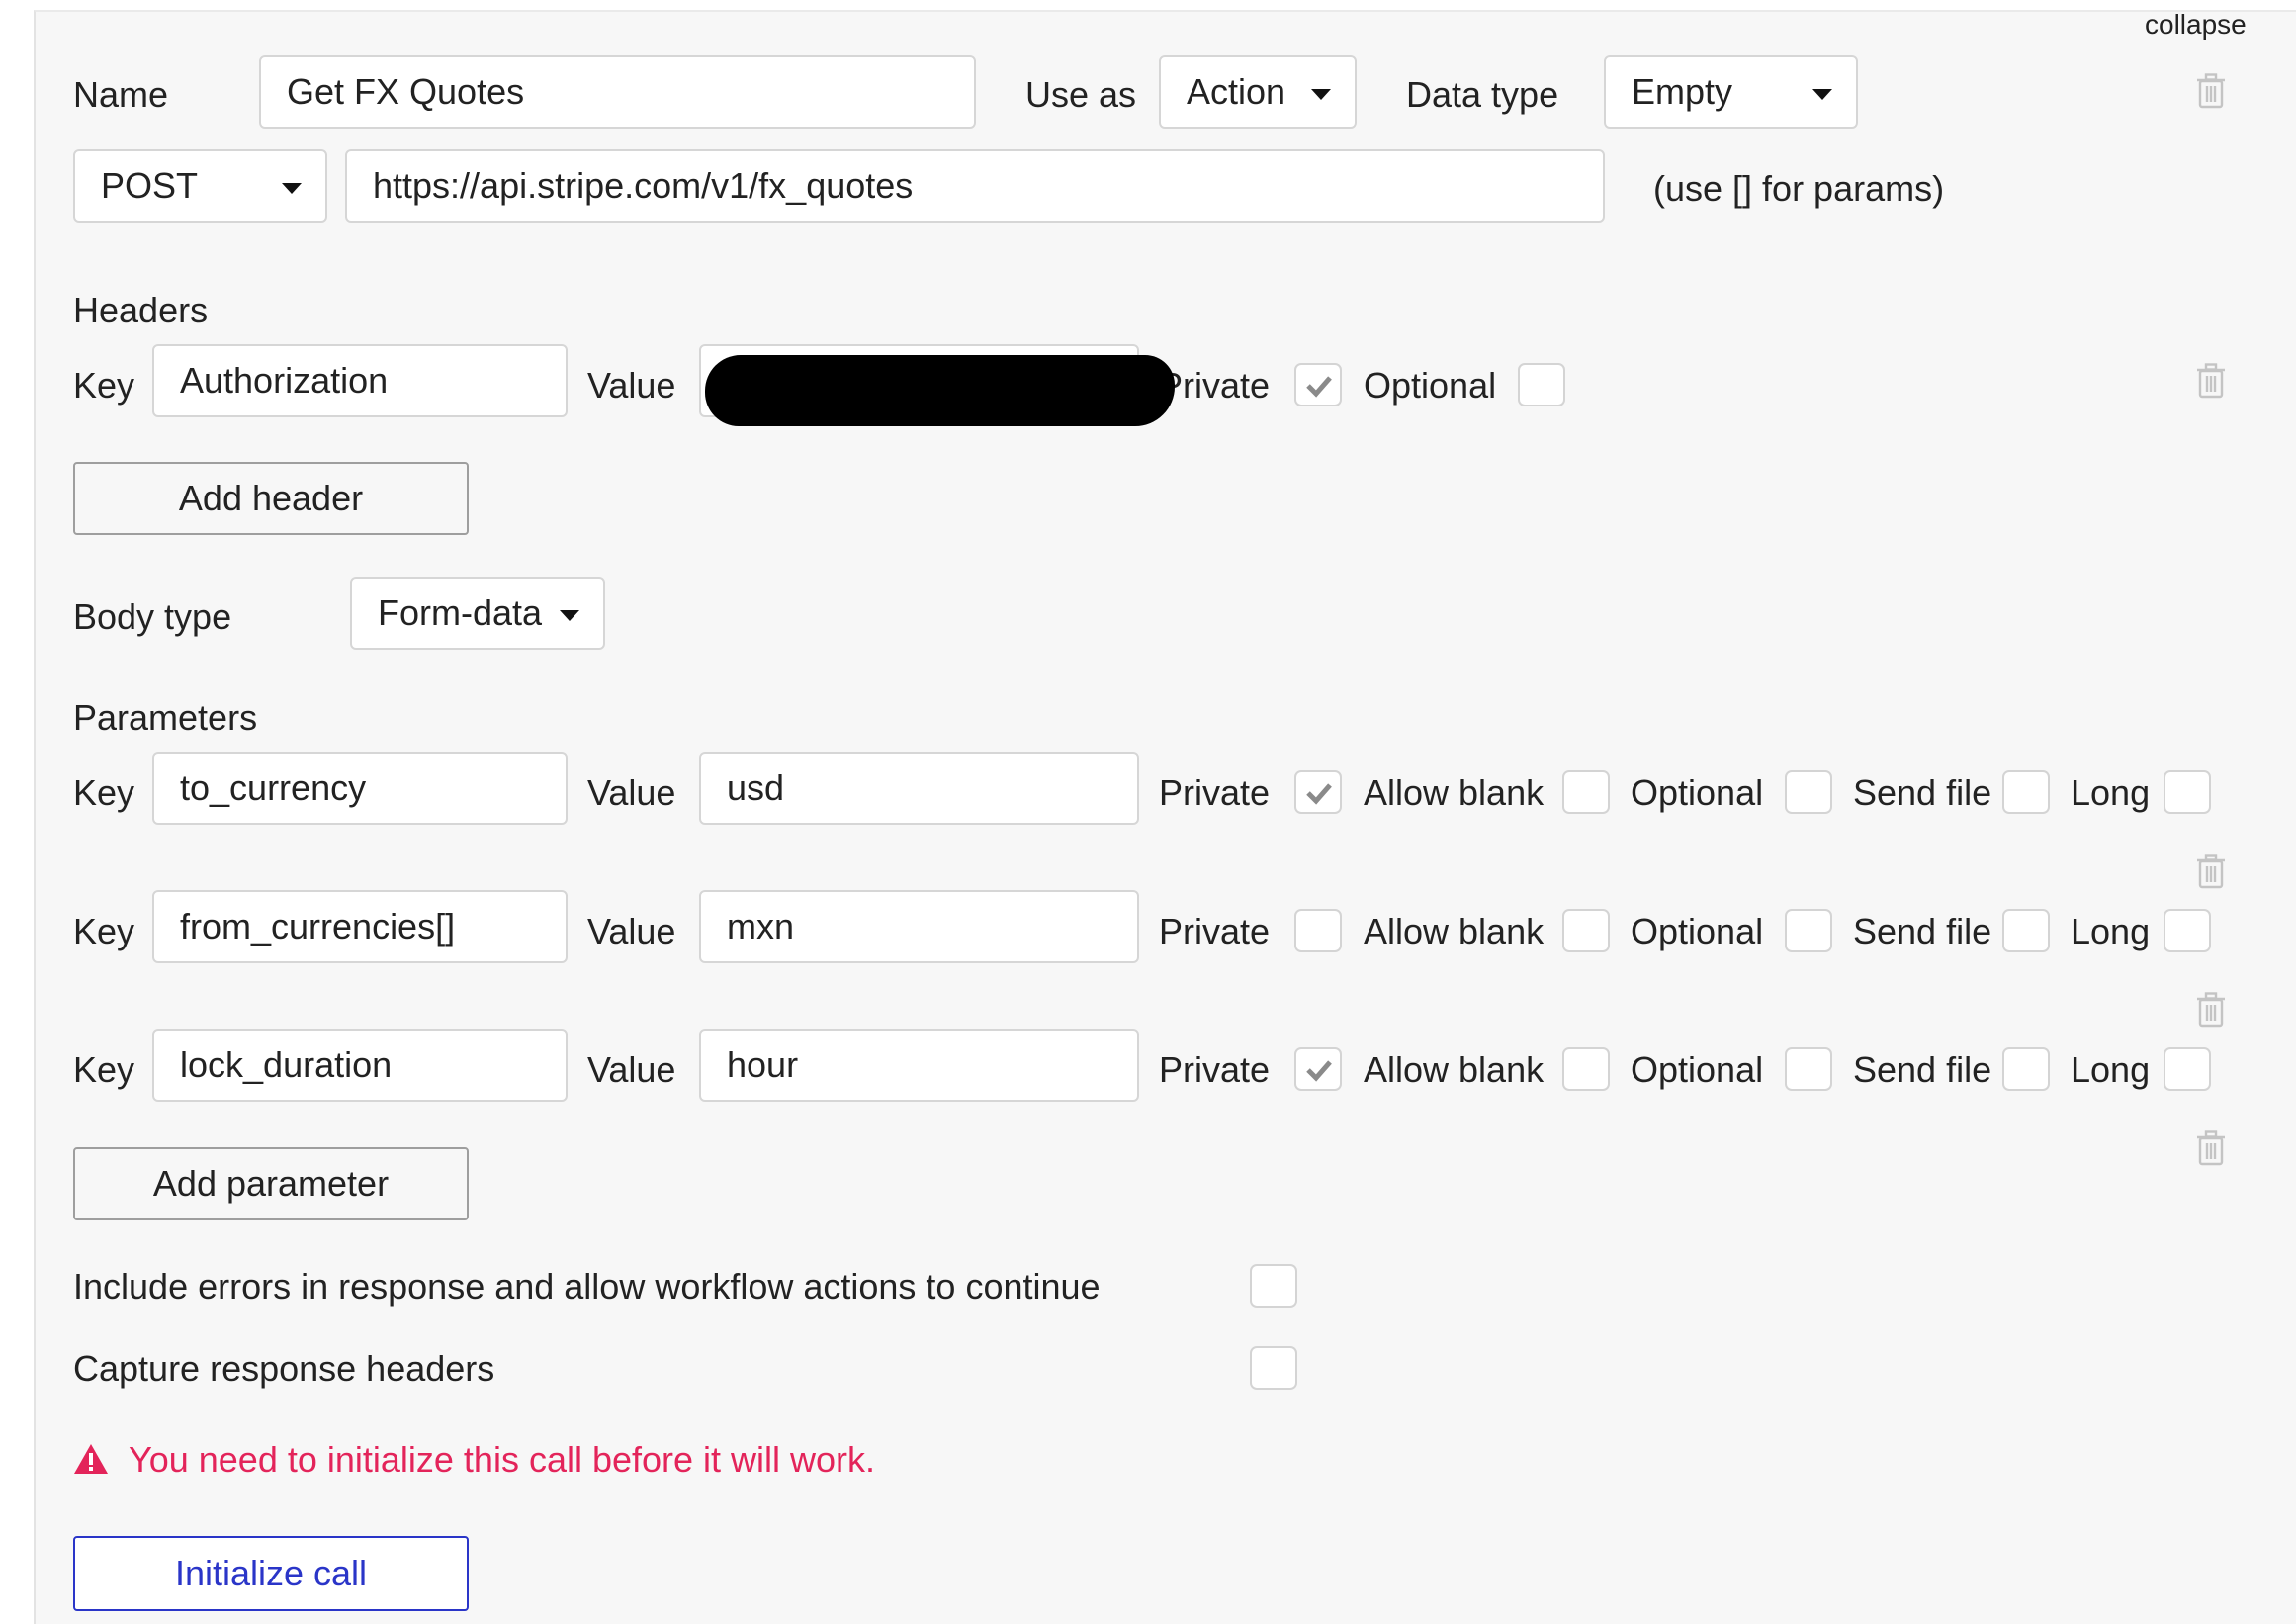 This screenshot has height=1624, width=2296. Describe the element at coordinates (1081, 94) in the screenshot. I see `use-as-label: Use as` at that location.